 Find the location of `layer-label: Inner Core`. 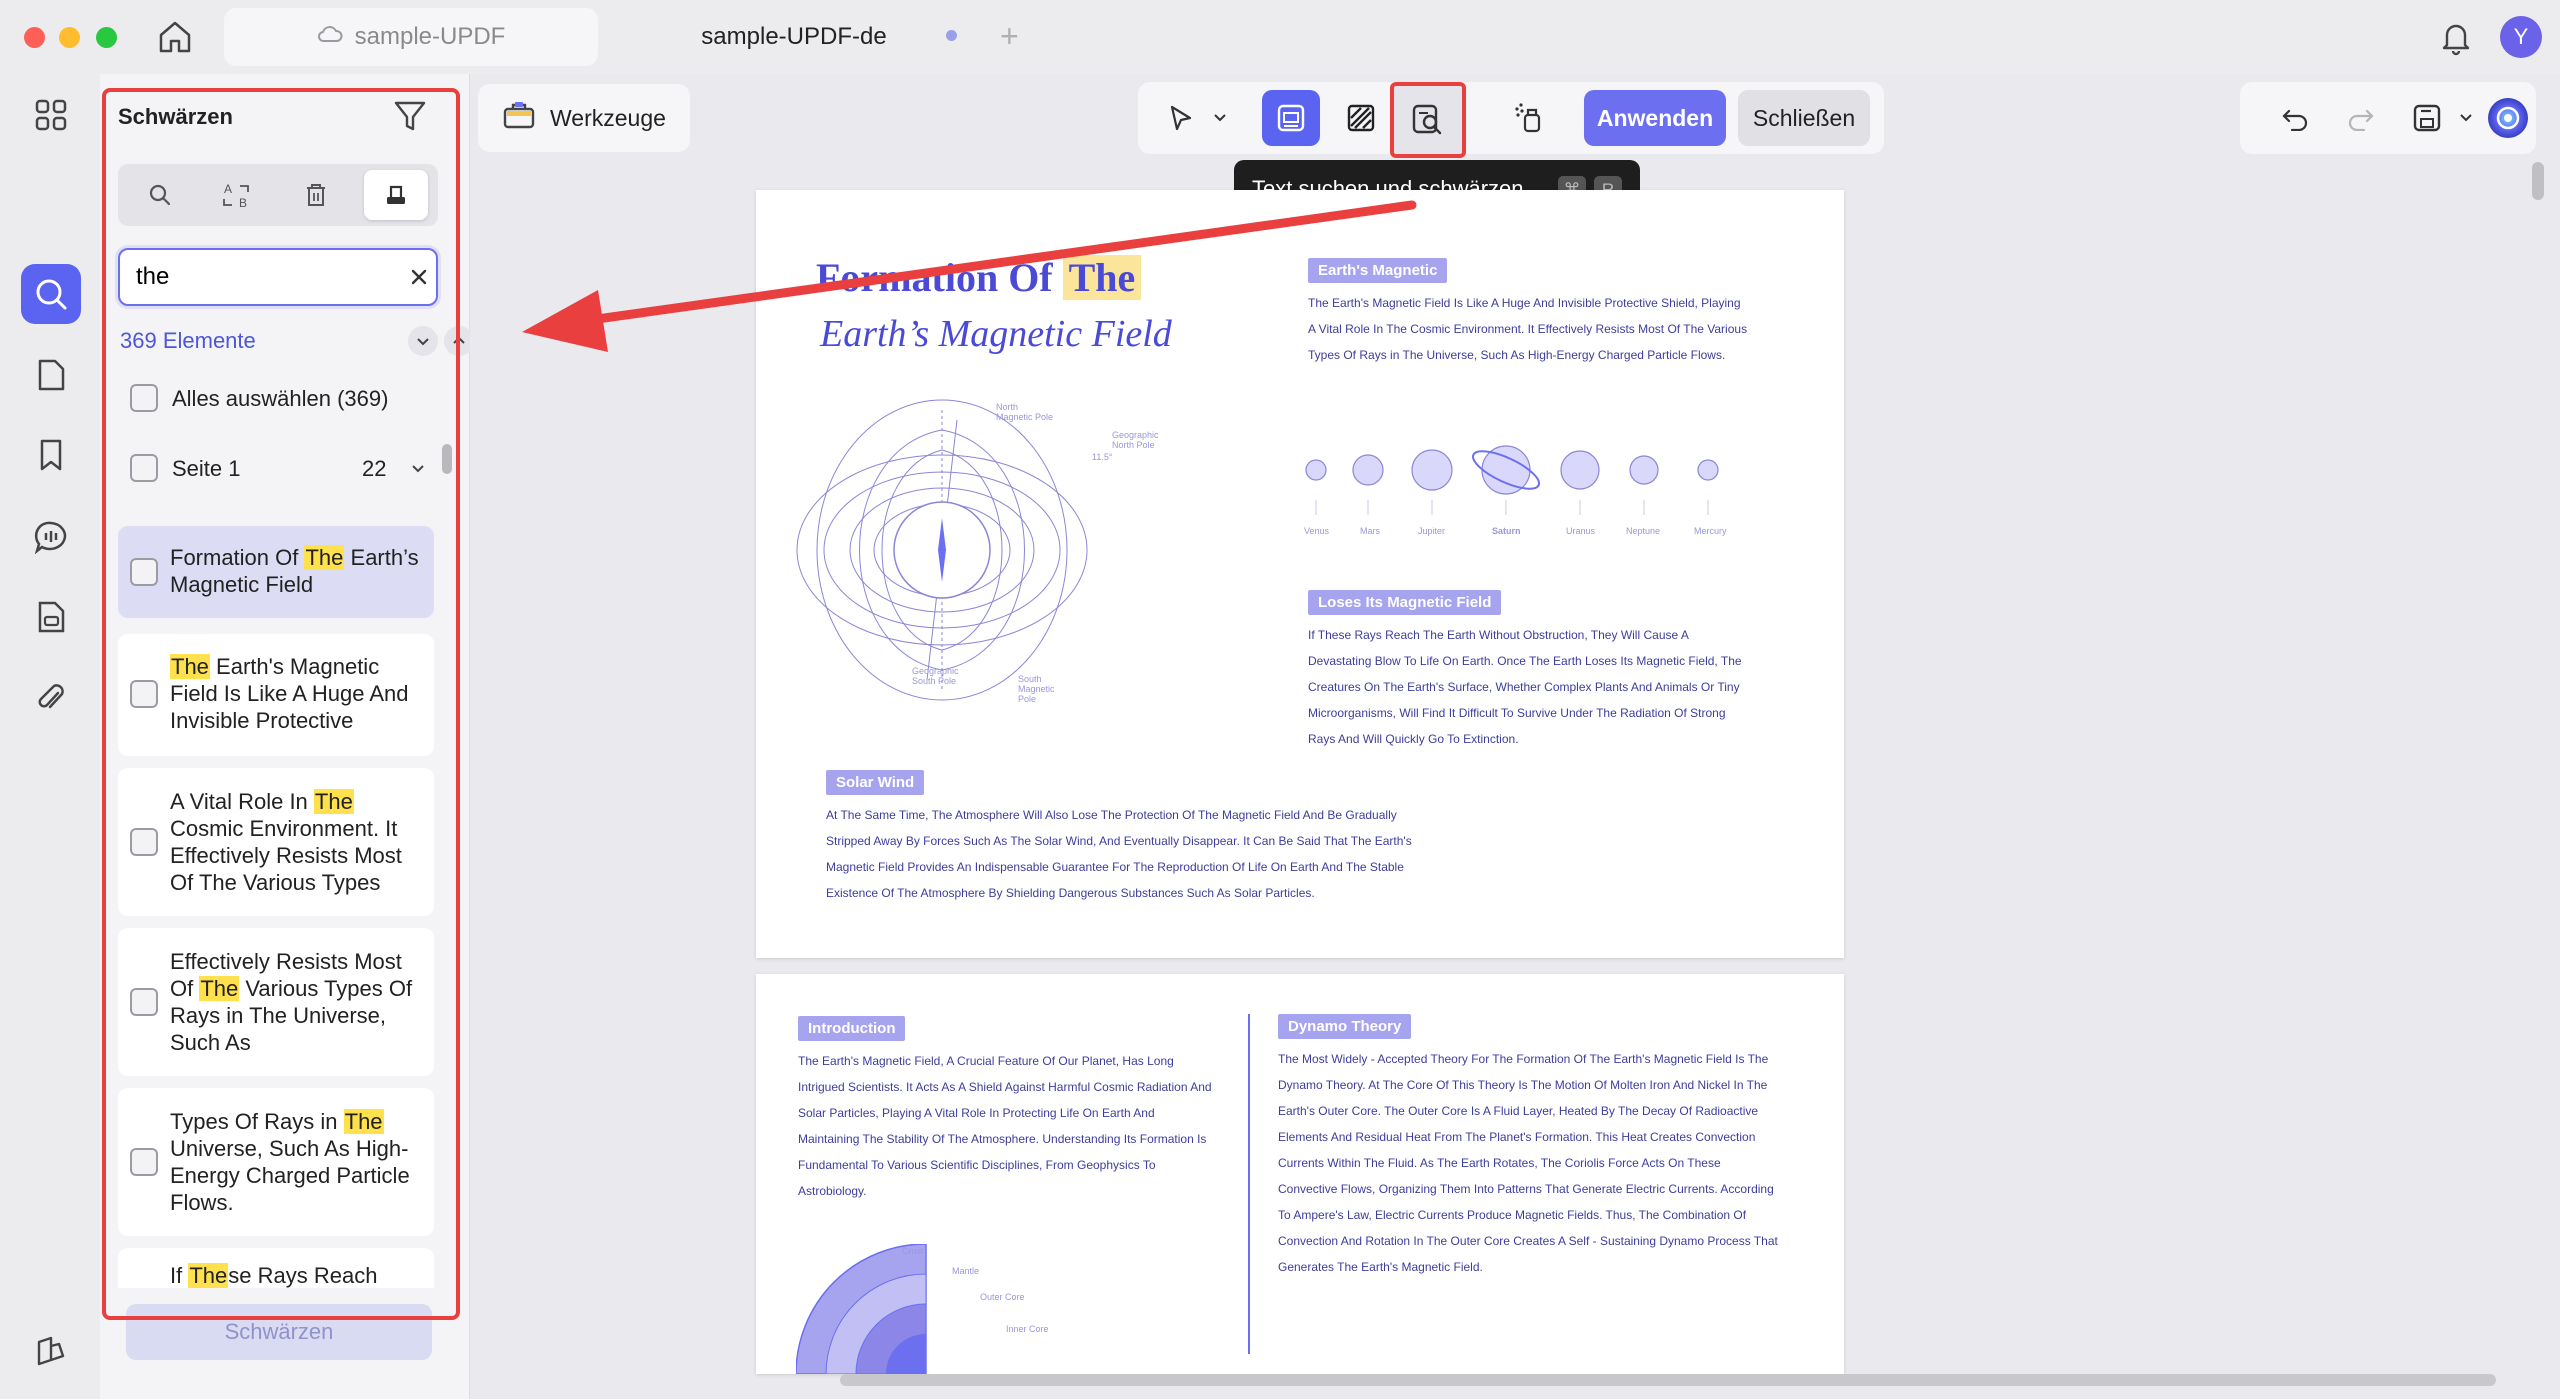

layer-label: Inner Core is located at coordinates (1027, 1329).